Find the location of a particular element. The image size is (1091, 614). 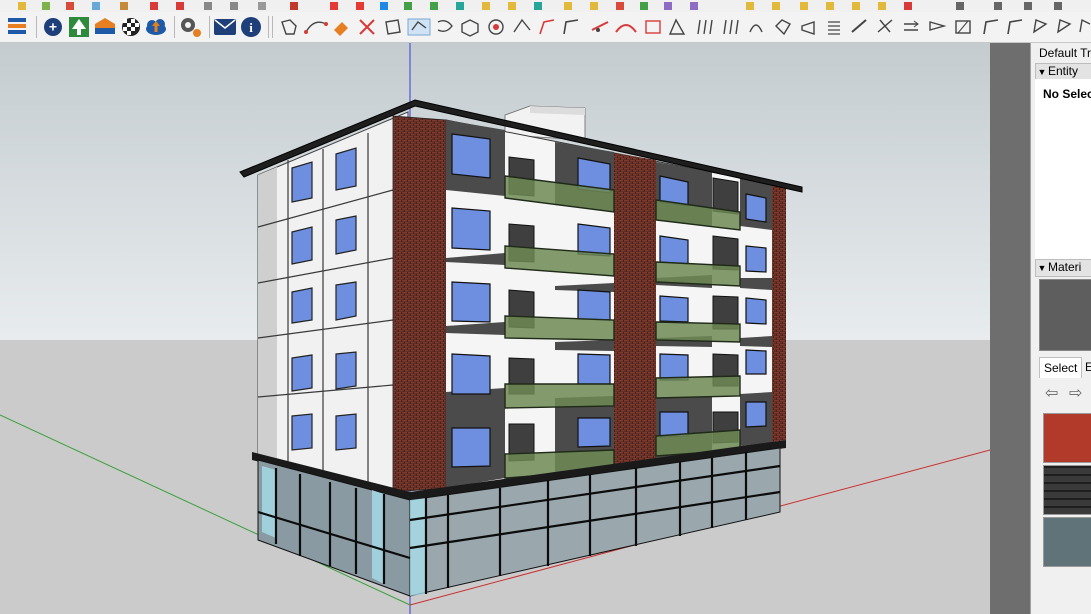

tool-11-icon is located at coordinates (547, 27).